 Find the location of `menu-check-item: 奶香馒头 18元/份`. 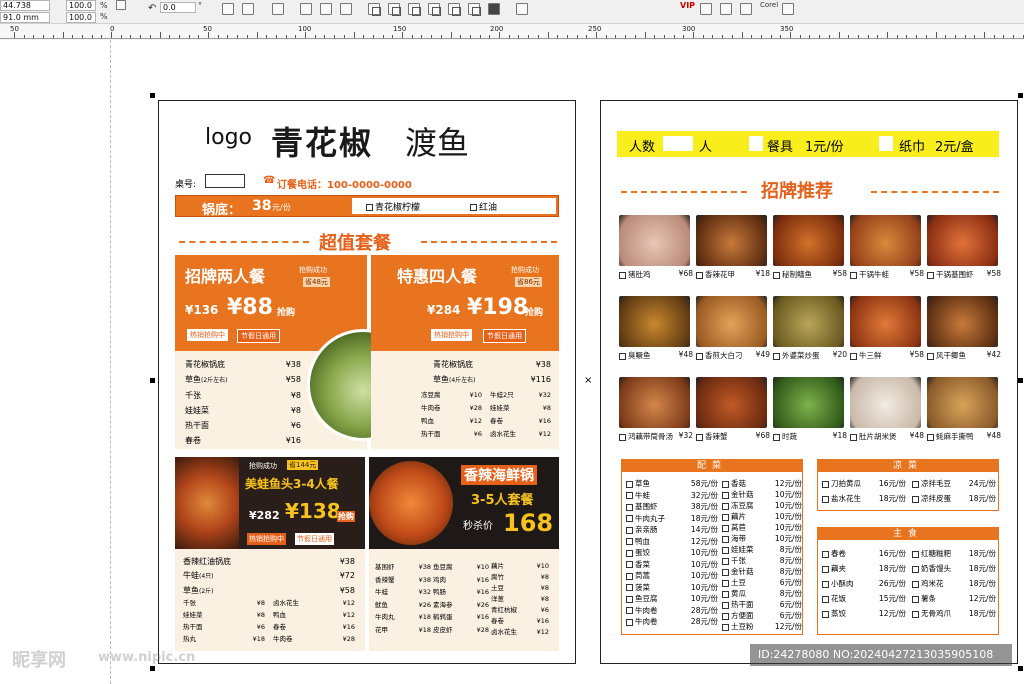

menu-check-item: 奶香馒头 18元/份 is located at coordinates (954, 568).